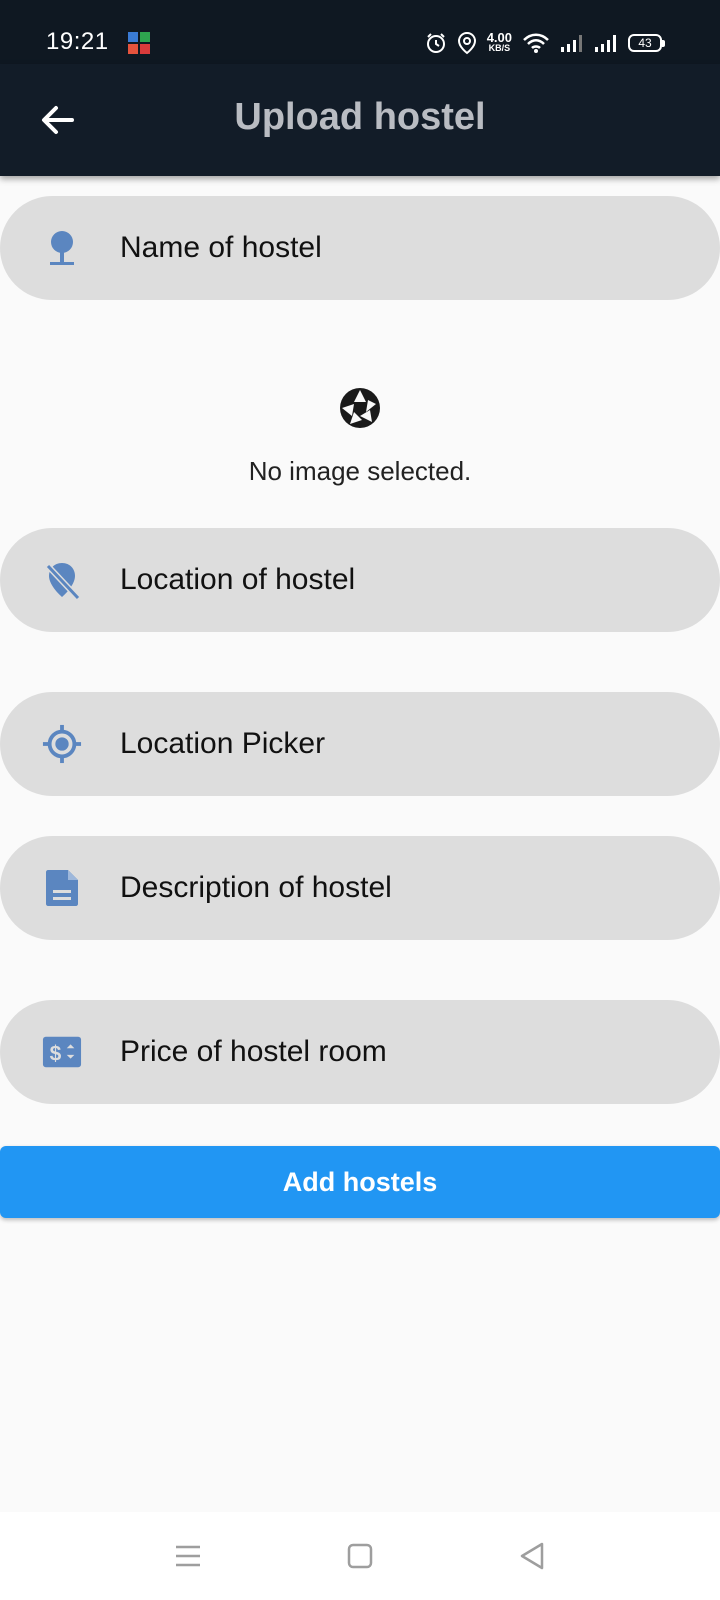  Describe the element at coordinates (256, 887) in the screenshot. I see `hostel-description-placeholder: Description of hostel` at that location.